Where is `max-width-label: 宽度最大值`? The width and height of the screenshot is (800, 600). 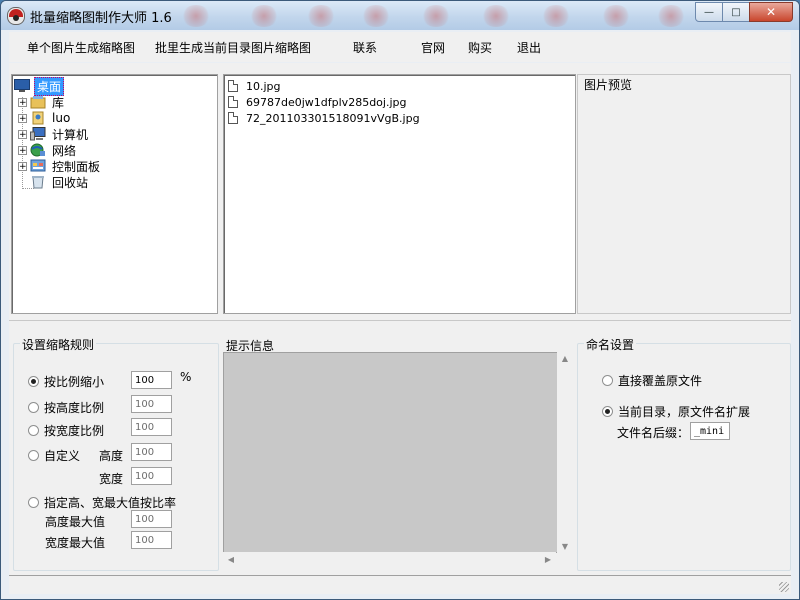
max-width-label: 宽度最大值 is located at coordinates (75, 543).